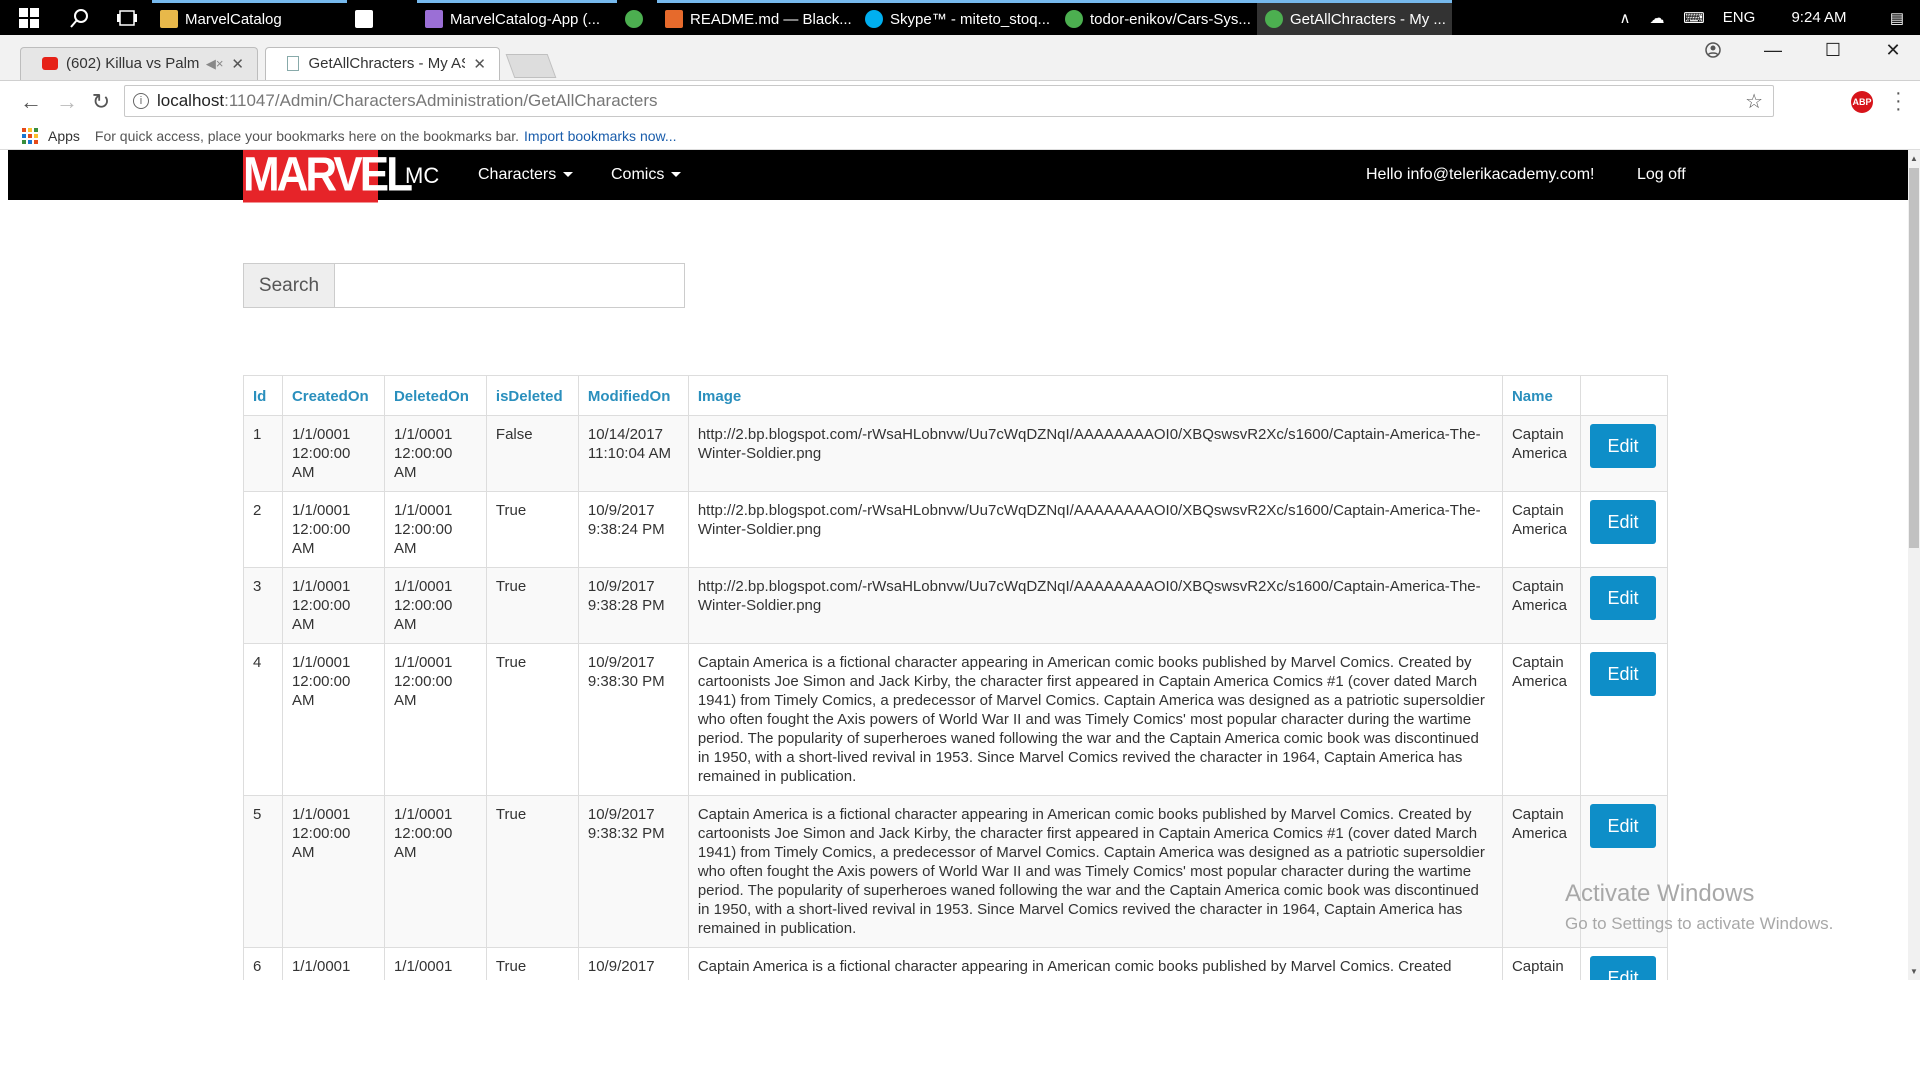  What do you see at coordinates (633, 453) in the screenshot?
I see `cell-modified: 10/14/2017 11:10:04 AM` at bounding box center [633, 453].